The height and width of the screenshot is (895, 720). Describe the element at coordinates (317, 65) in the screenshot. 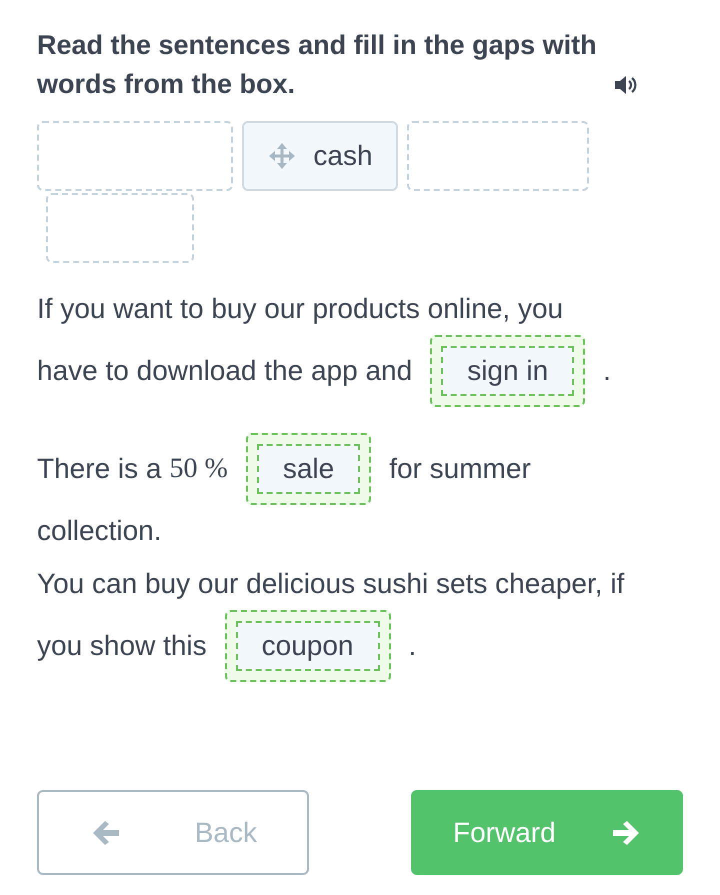

I see `instruction-text: Read the sentences and fill in the gaps with words from the box.` at that location.